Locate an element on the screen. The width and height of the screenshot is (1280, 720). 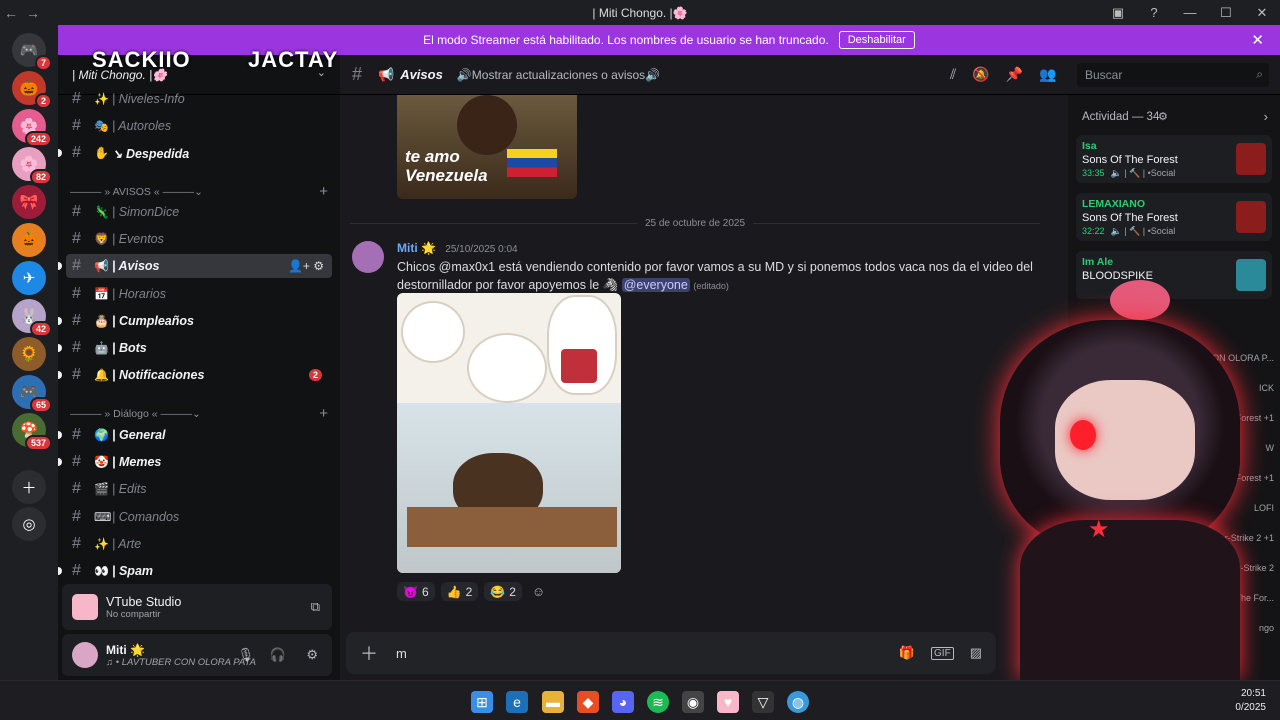
inbox-icon: ▣ is located at coordinates (1118, 13).